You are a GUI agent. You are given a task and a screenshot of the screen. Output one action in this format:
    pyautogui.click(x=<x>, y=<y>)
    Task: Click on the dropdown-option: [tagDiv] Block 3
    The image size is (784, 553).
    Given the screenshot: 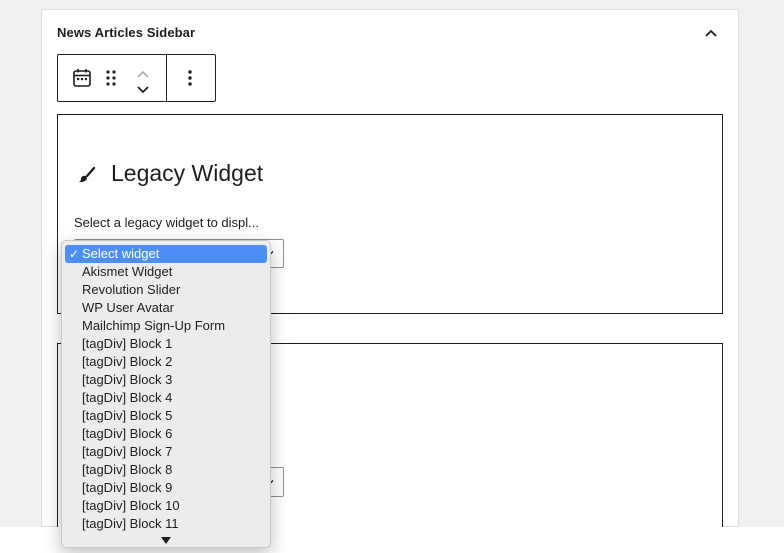 What is the action you would take?
    pyautogui.click(x=166, y=380)
    